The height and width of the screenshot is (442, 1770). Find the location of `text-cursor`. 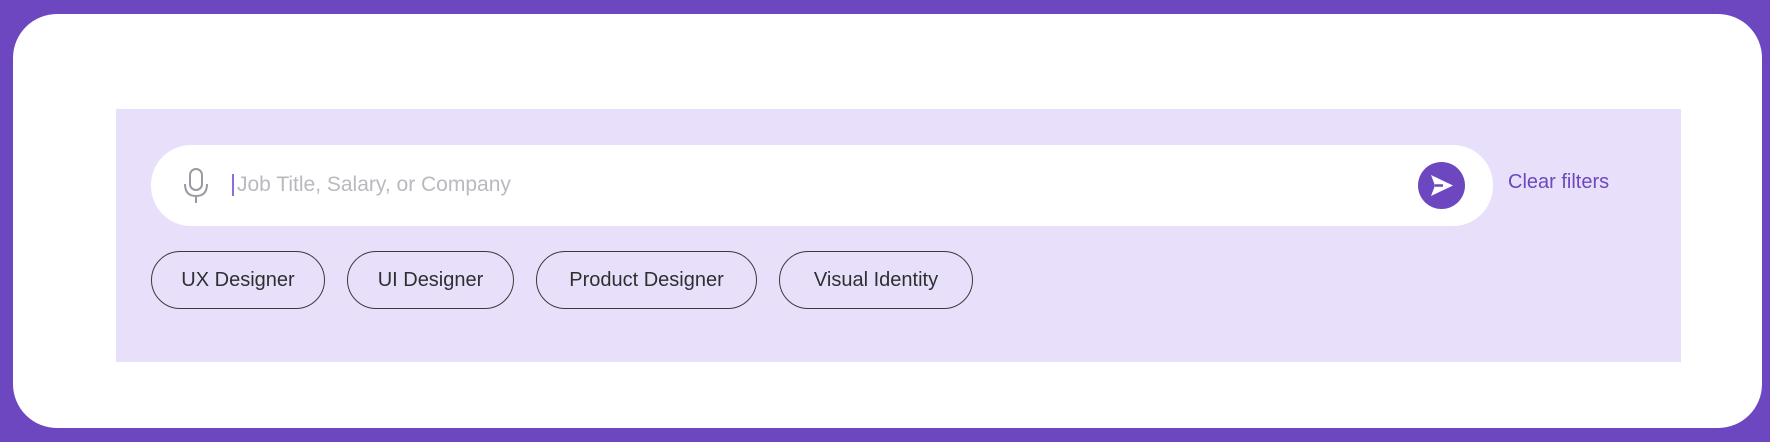

text-cursor is located at coordinates (233, 185).